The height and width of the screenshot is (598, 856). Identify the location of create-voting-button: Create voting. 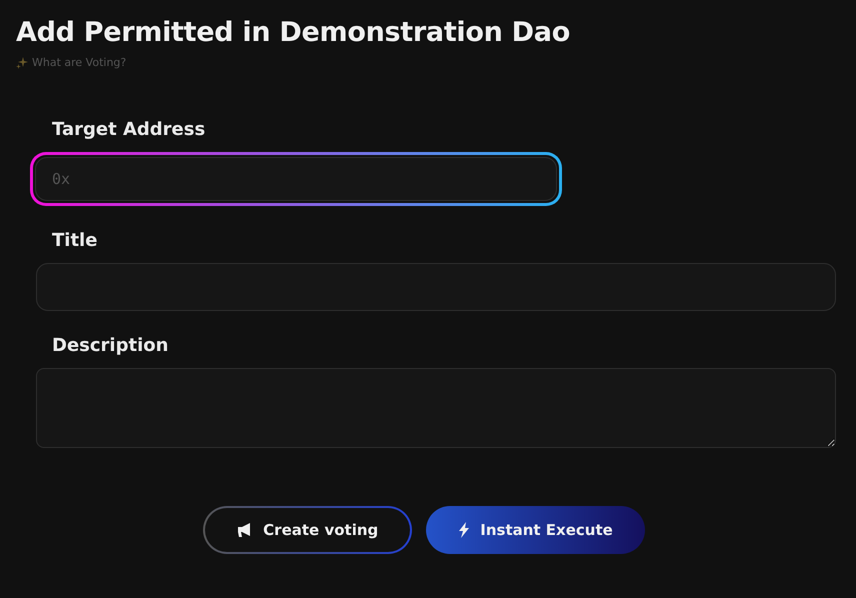
(307, 530).